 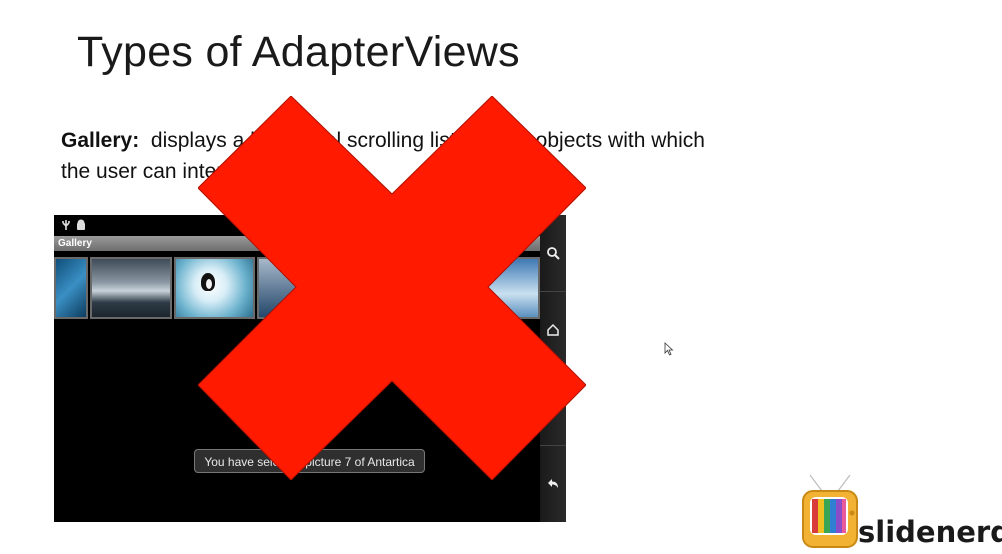 I want to click on slide-title: Types of AdapterViews, so click(x=298, y=52).